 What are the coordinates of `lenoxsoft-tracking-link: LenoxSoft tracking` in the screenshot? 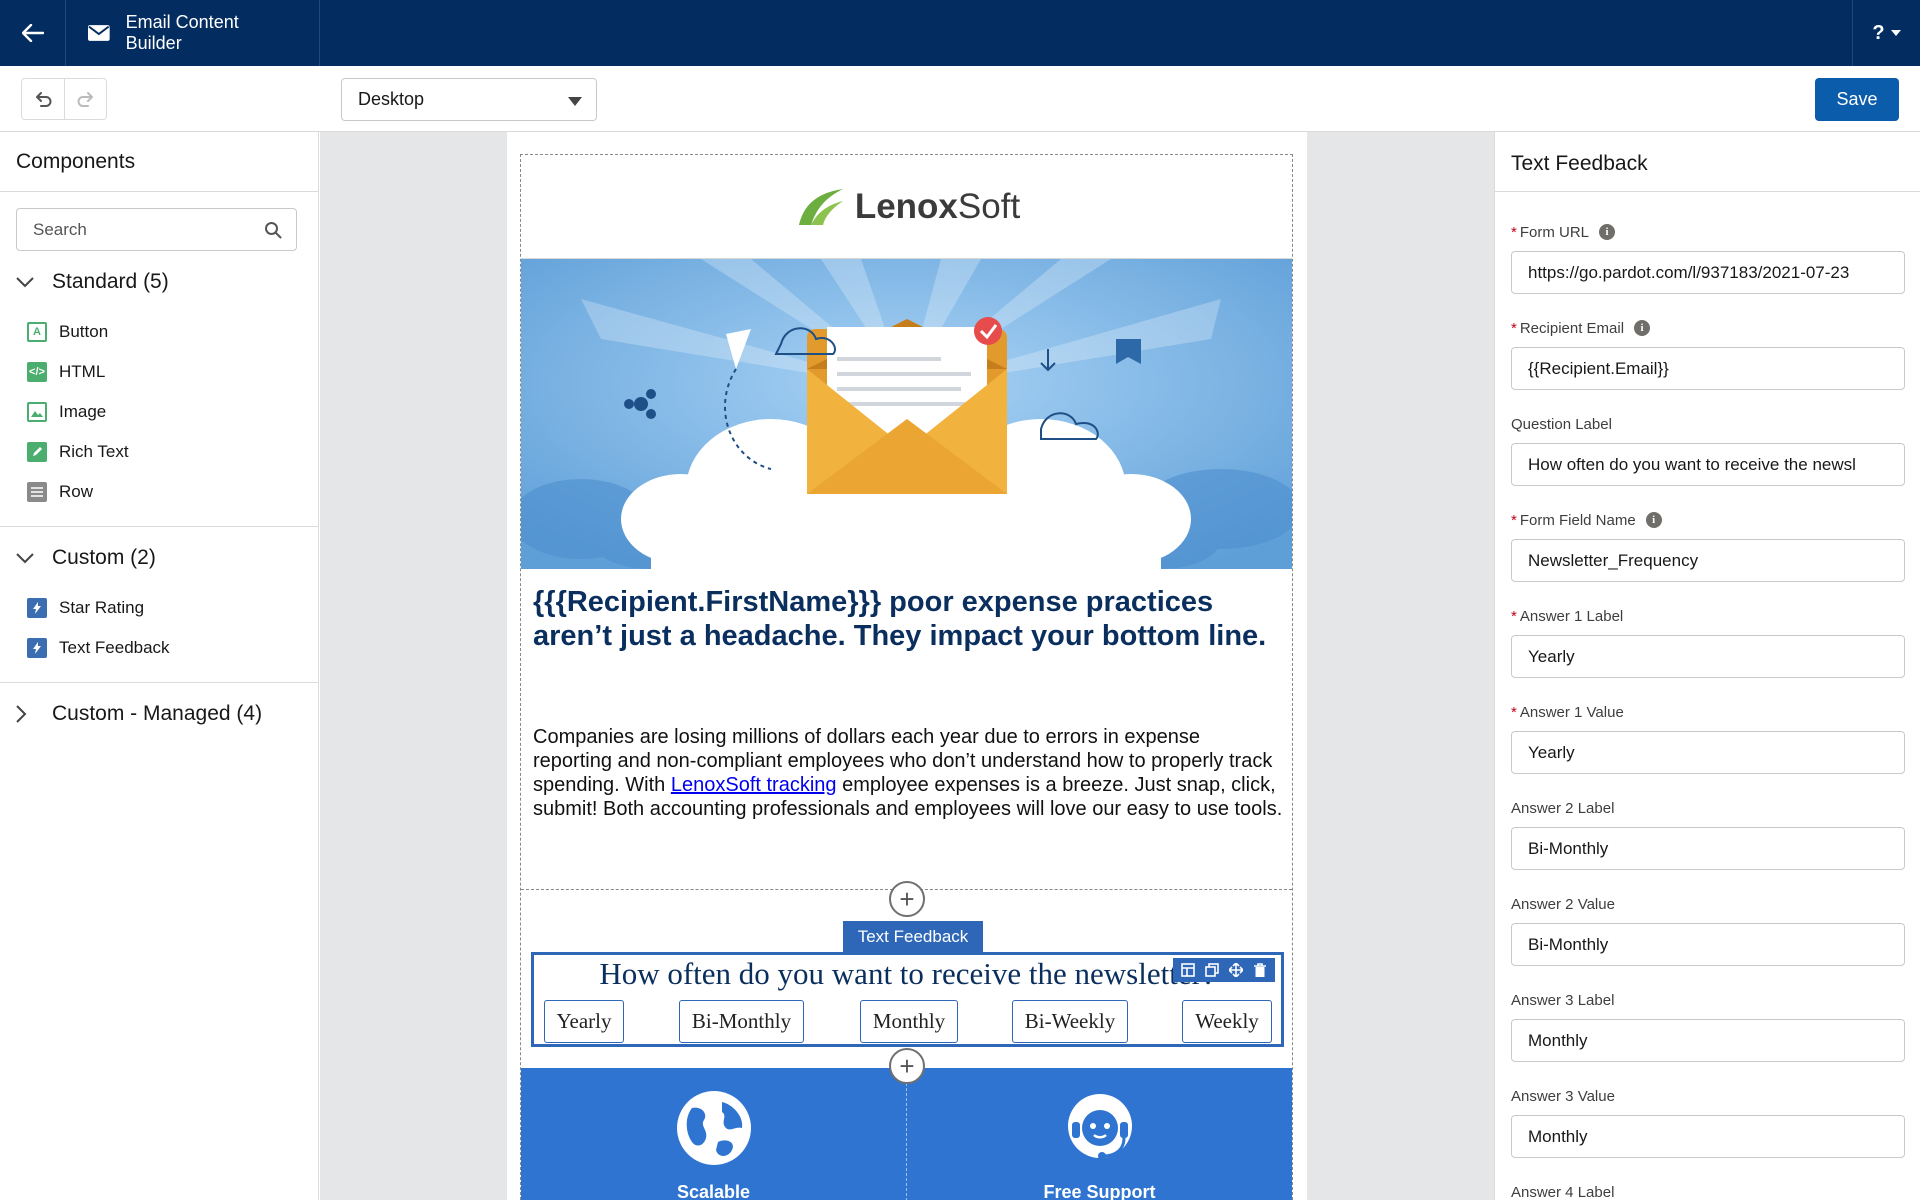 It's located at (754, 785).